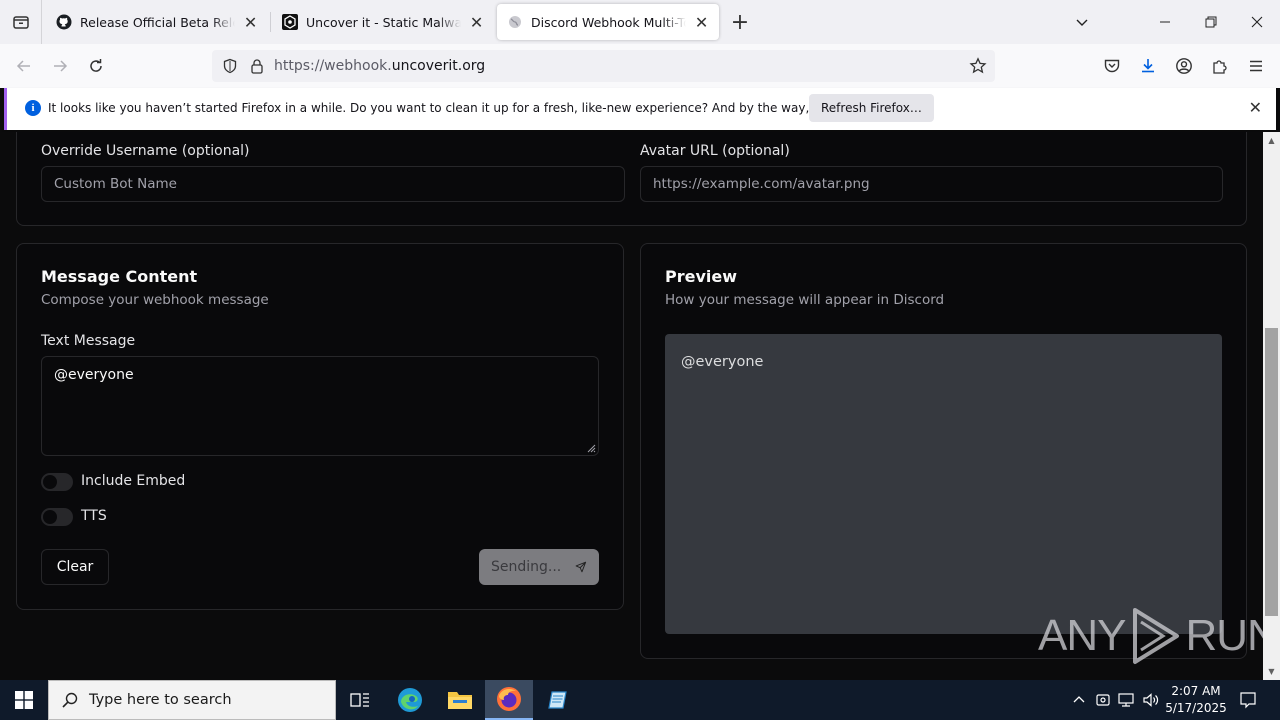  What do you see at coordinates (70, 700) in the screenshot?
I see `search-icon` at bounding box center [70, 700].